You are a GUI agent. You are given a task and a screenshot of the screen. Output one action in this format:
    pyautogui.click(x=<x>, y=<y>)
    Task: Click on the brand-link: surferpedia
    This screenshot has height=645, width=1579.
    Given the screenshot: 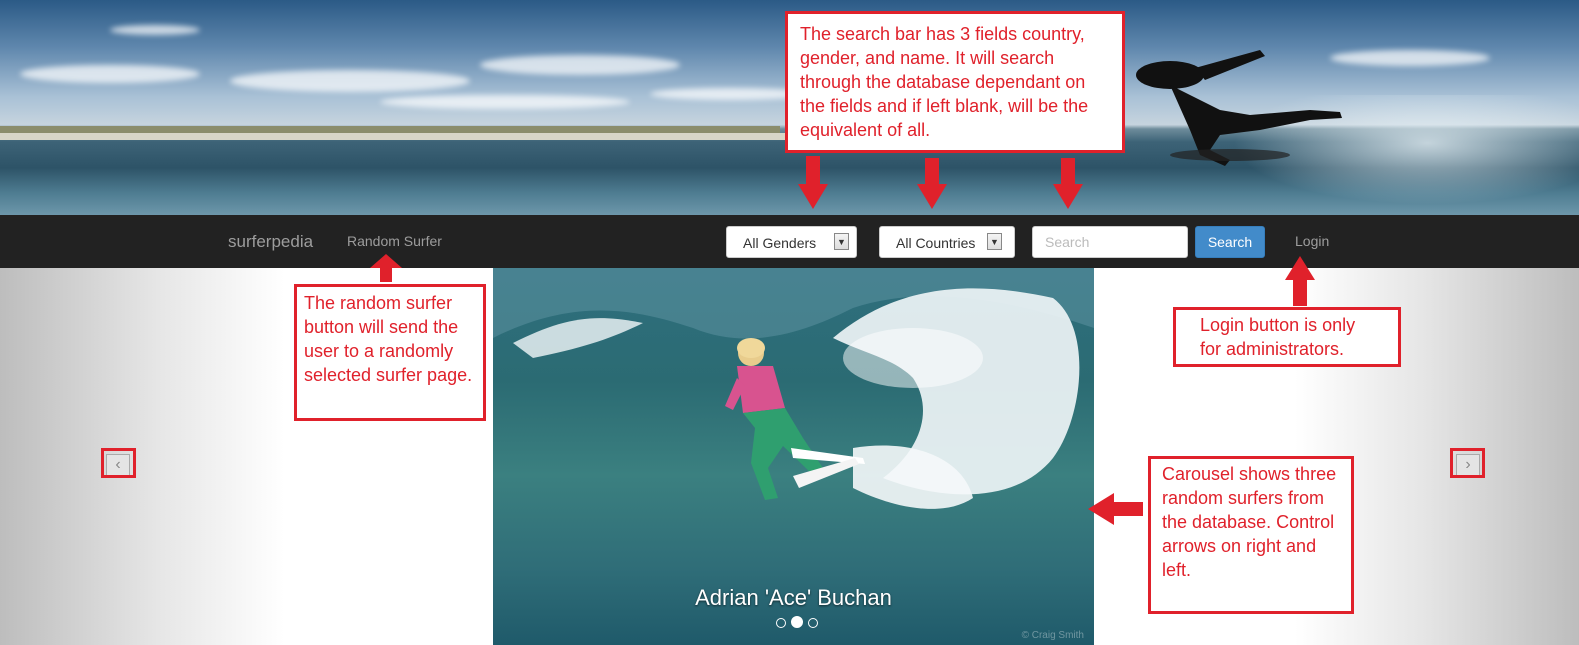 What is the action you would take?
    pyautogui.click(x=270, y=242)
    